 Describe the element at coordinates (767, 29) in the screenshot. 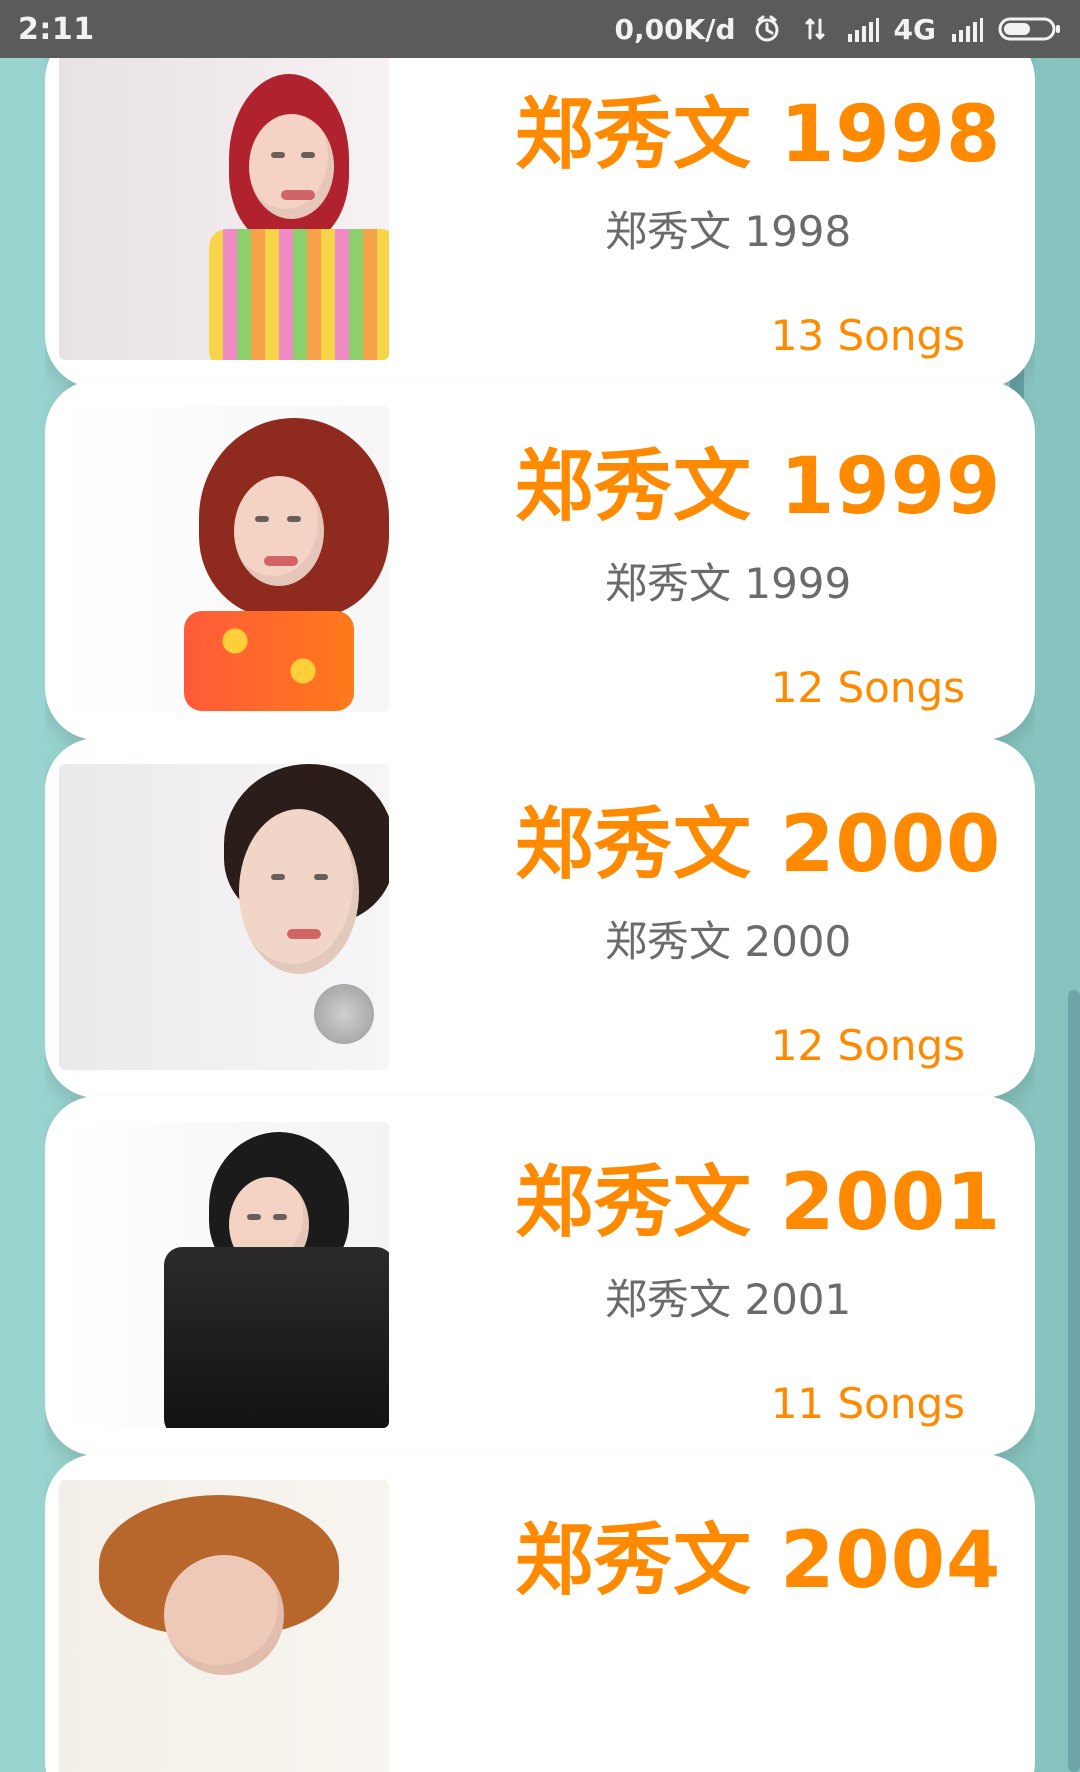

I see `alarm-icon` at that location.